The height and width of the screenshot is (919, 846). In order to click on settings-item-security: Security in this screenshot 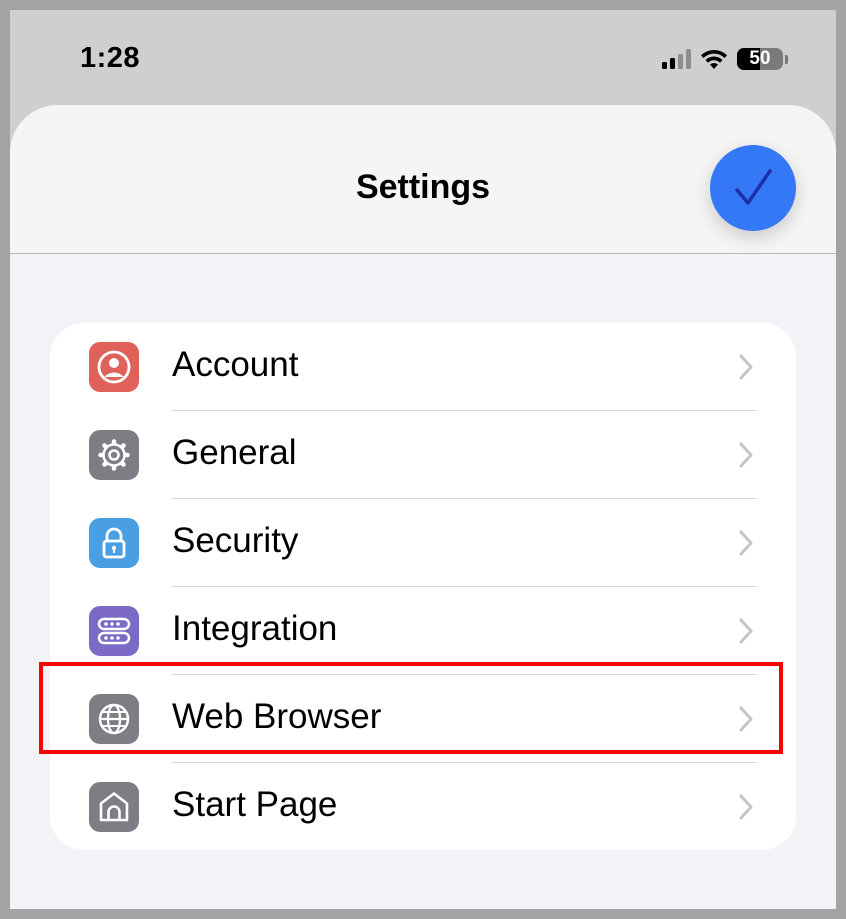, I will do `click(423, 543)`.